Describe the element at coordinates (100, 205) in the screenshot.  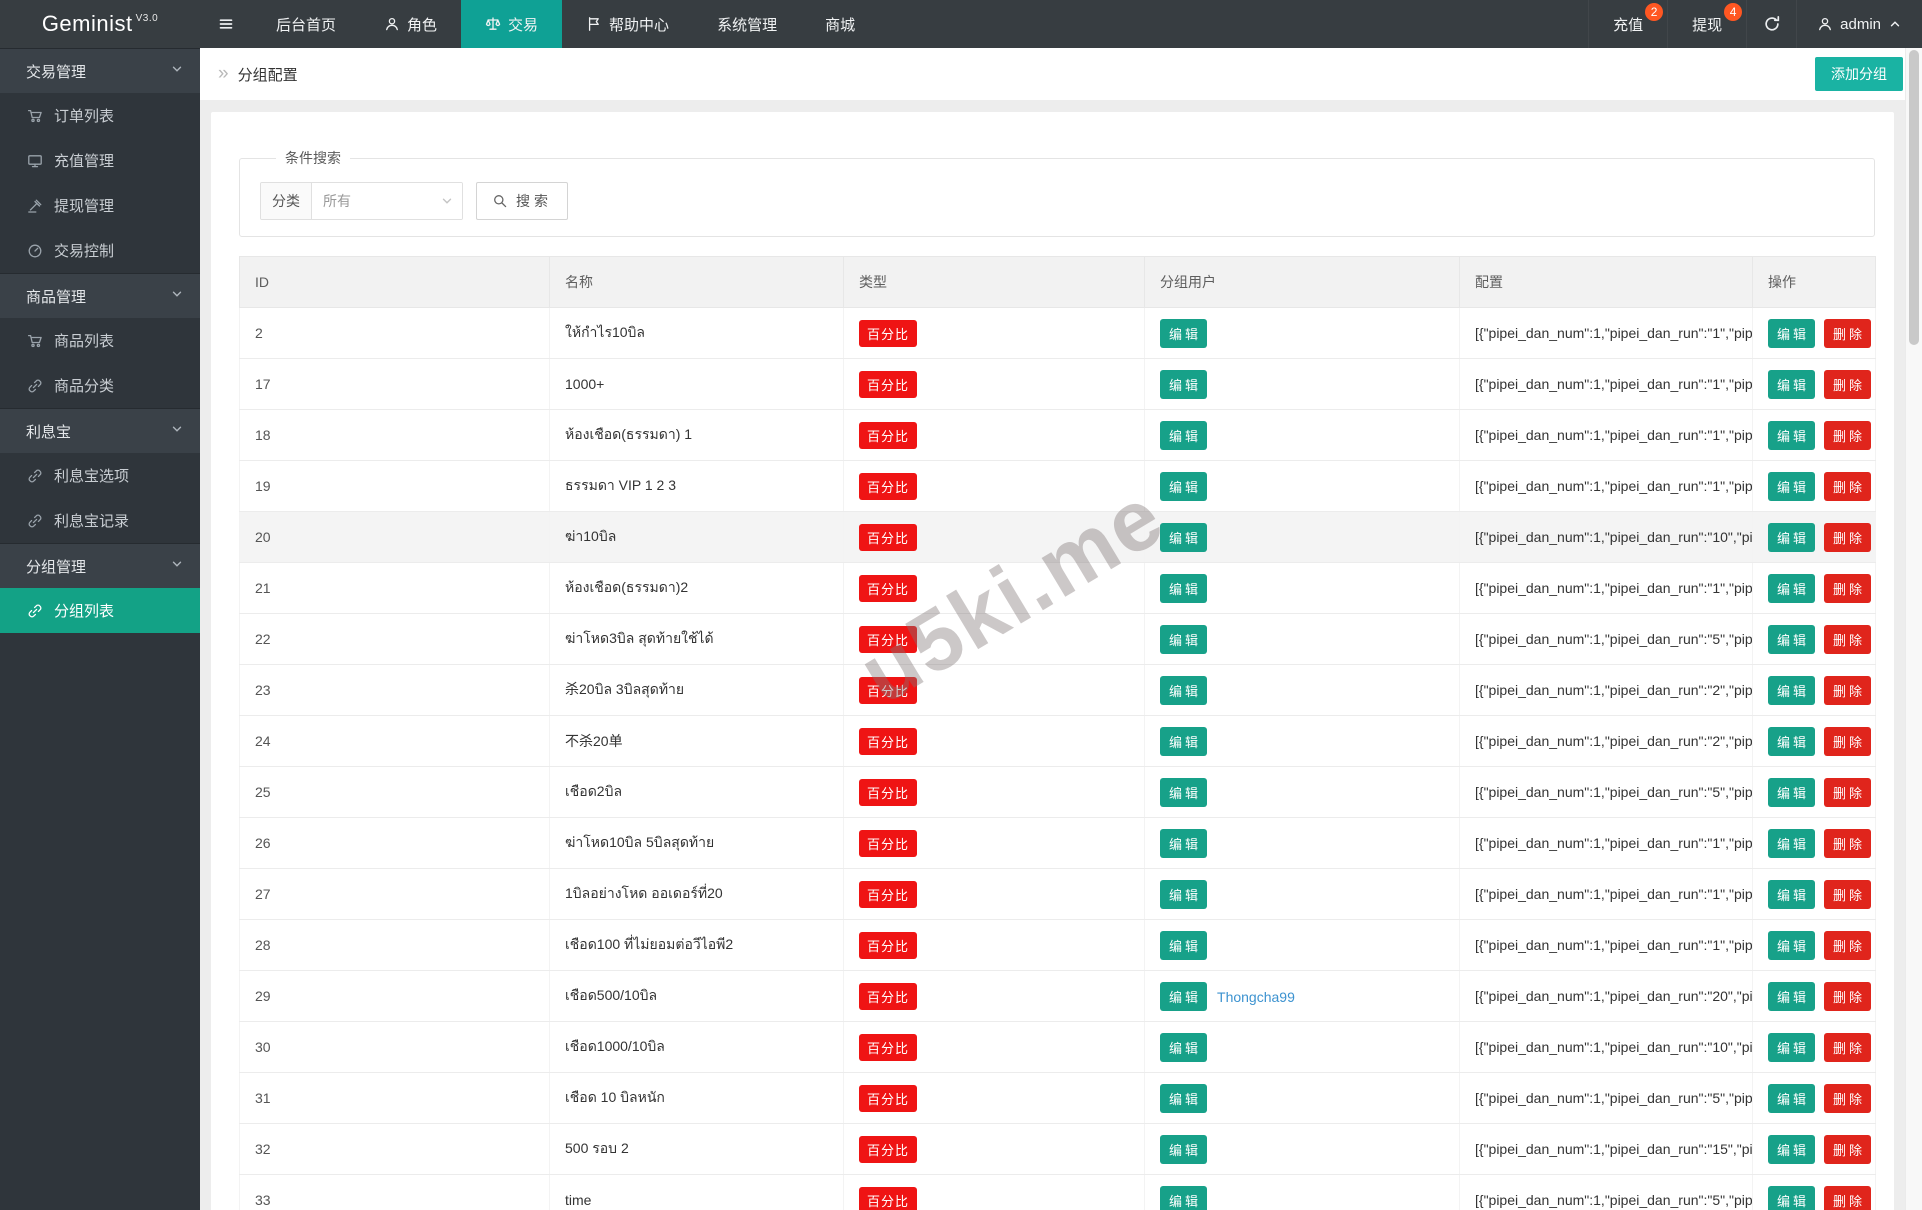
I see `sidebar-item-withdraw-mgmt: 提现管理` at that location.